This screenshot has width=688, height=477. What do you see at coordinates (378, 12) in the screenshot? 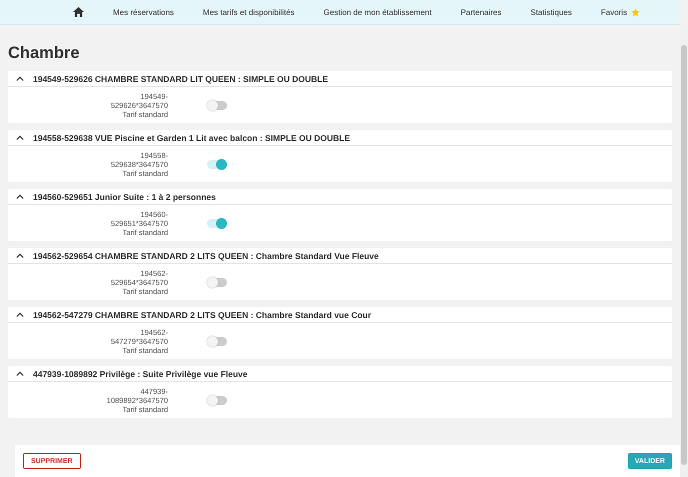
I see `nav-link: Gestion de mon établissement` at bounding box center [378, 12].